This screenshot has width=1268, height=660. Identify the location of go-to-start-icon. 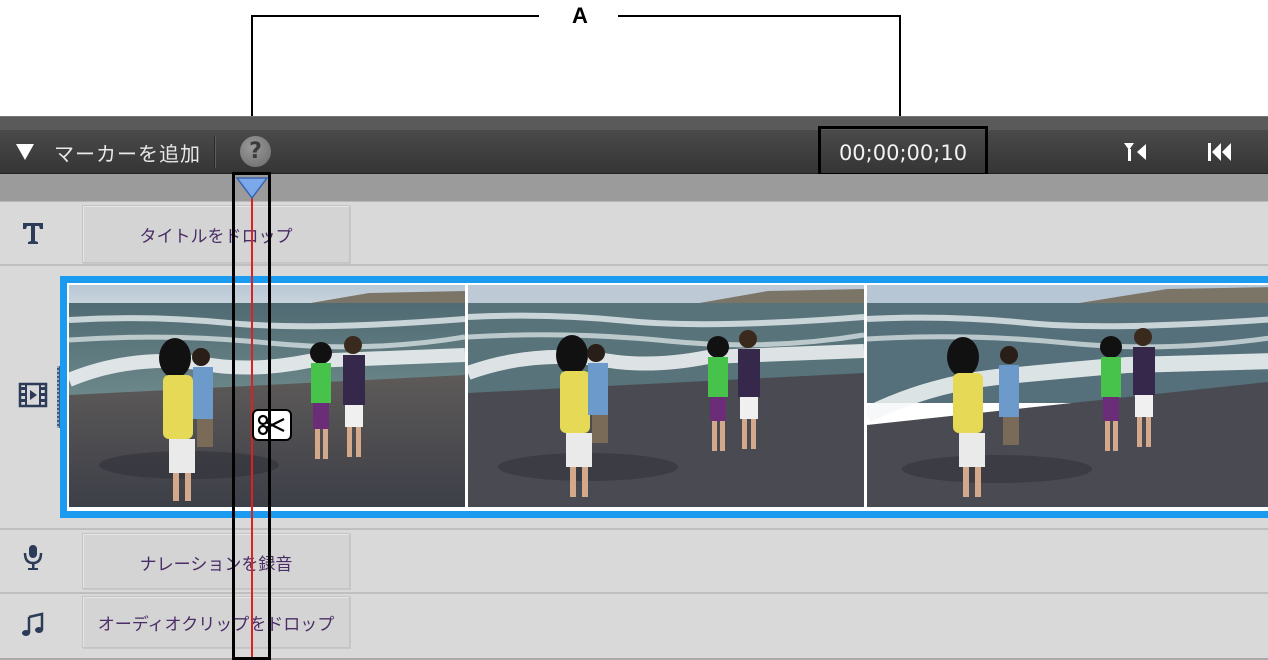
(1219, 152).